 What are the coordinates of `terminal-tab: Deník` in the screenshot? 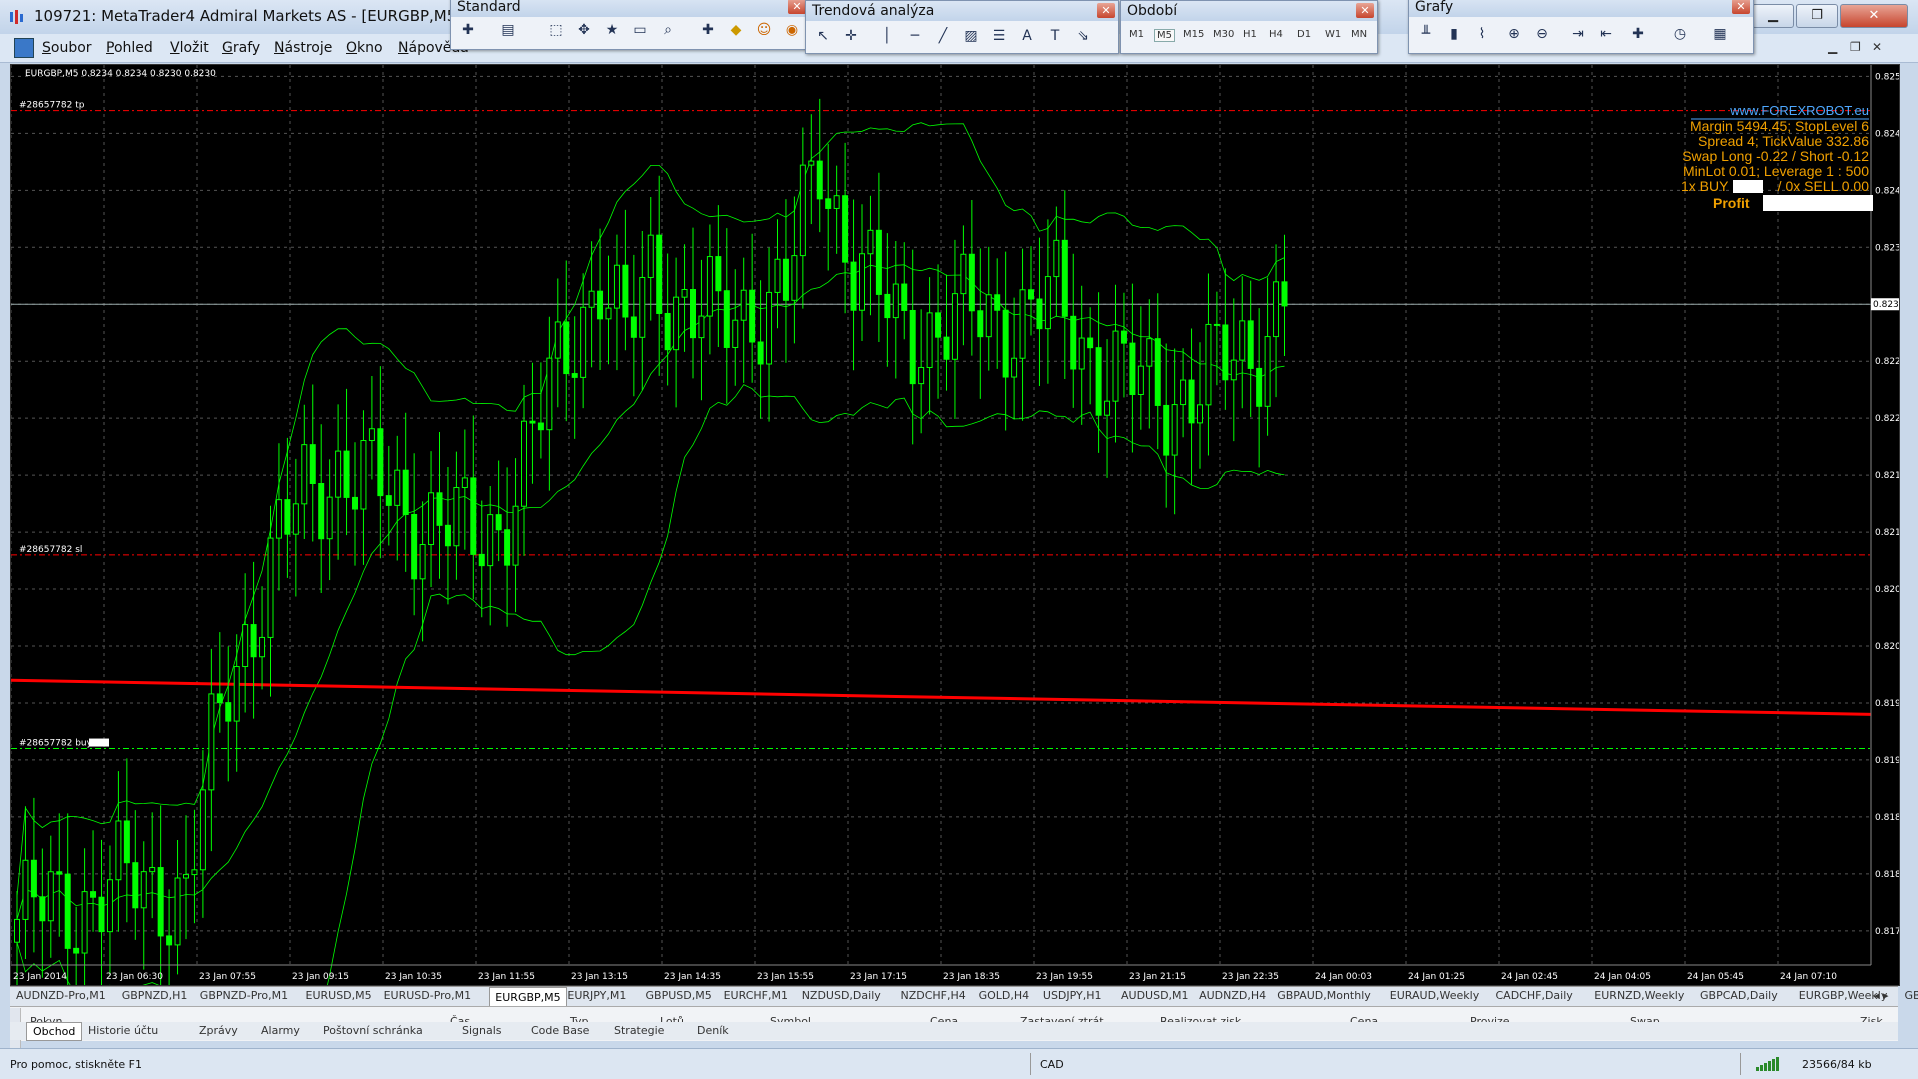 It's located at (713, 1030).